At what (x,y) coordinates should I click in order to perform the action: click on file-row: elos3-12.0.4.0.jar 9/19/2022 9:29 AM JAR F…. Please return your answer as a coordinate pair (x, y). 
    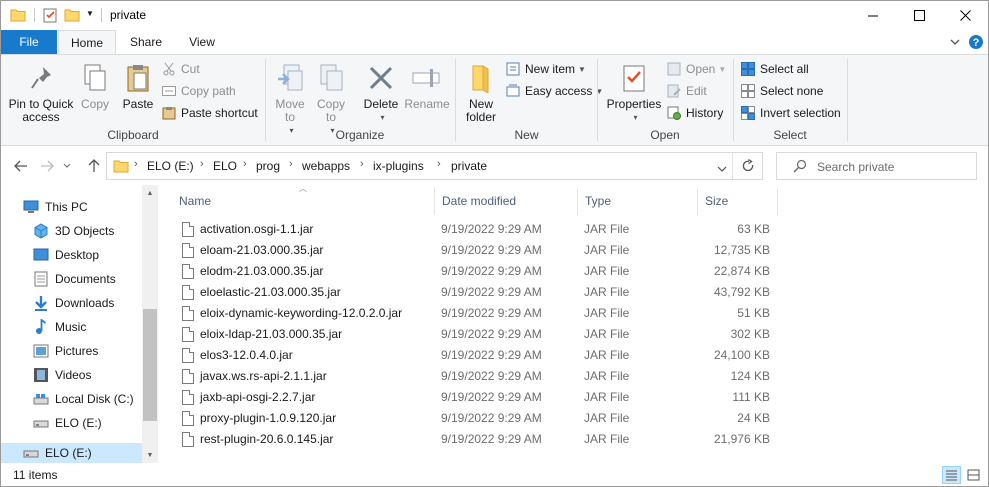
    Looking at the image, I should click on (481, 355).